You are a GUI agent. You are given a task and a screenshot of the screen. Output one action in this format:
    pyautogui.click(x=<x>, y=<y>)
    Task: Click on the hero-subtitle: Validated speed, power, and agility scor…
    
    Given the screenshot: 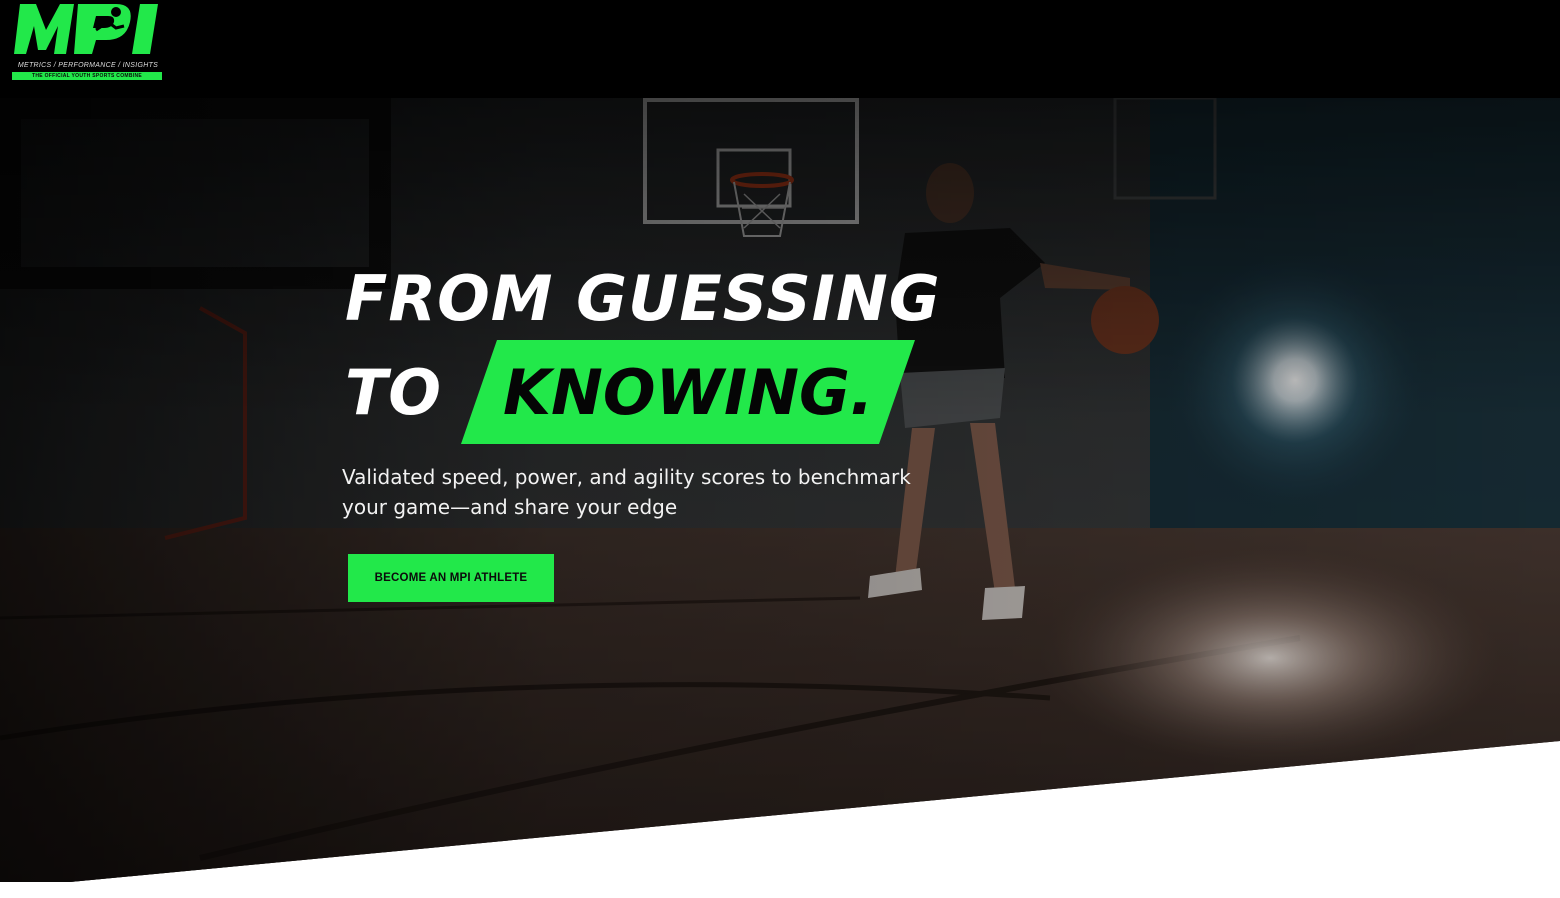 What is the action you would take?
    pyautogui.click(x=626, y=492)
    